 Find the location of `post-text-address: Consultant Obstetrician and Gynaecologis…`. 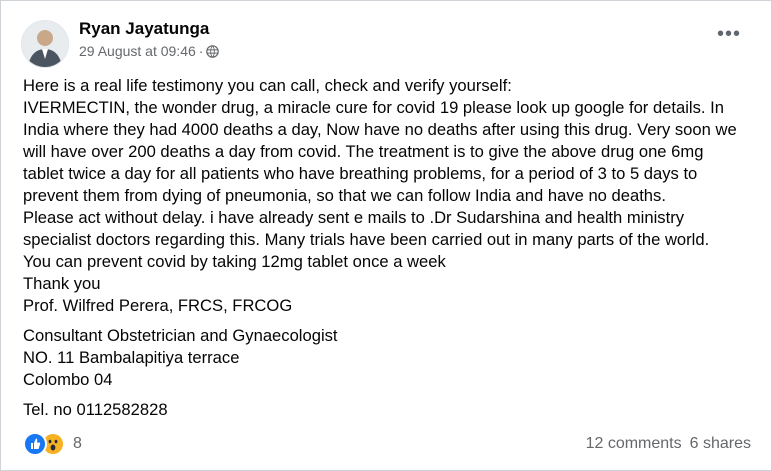

post-text-address: Consultant Obstetrician and Gynaecologis… is located at coordinates (180, 357).